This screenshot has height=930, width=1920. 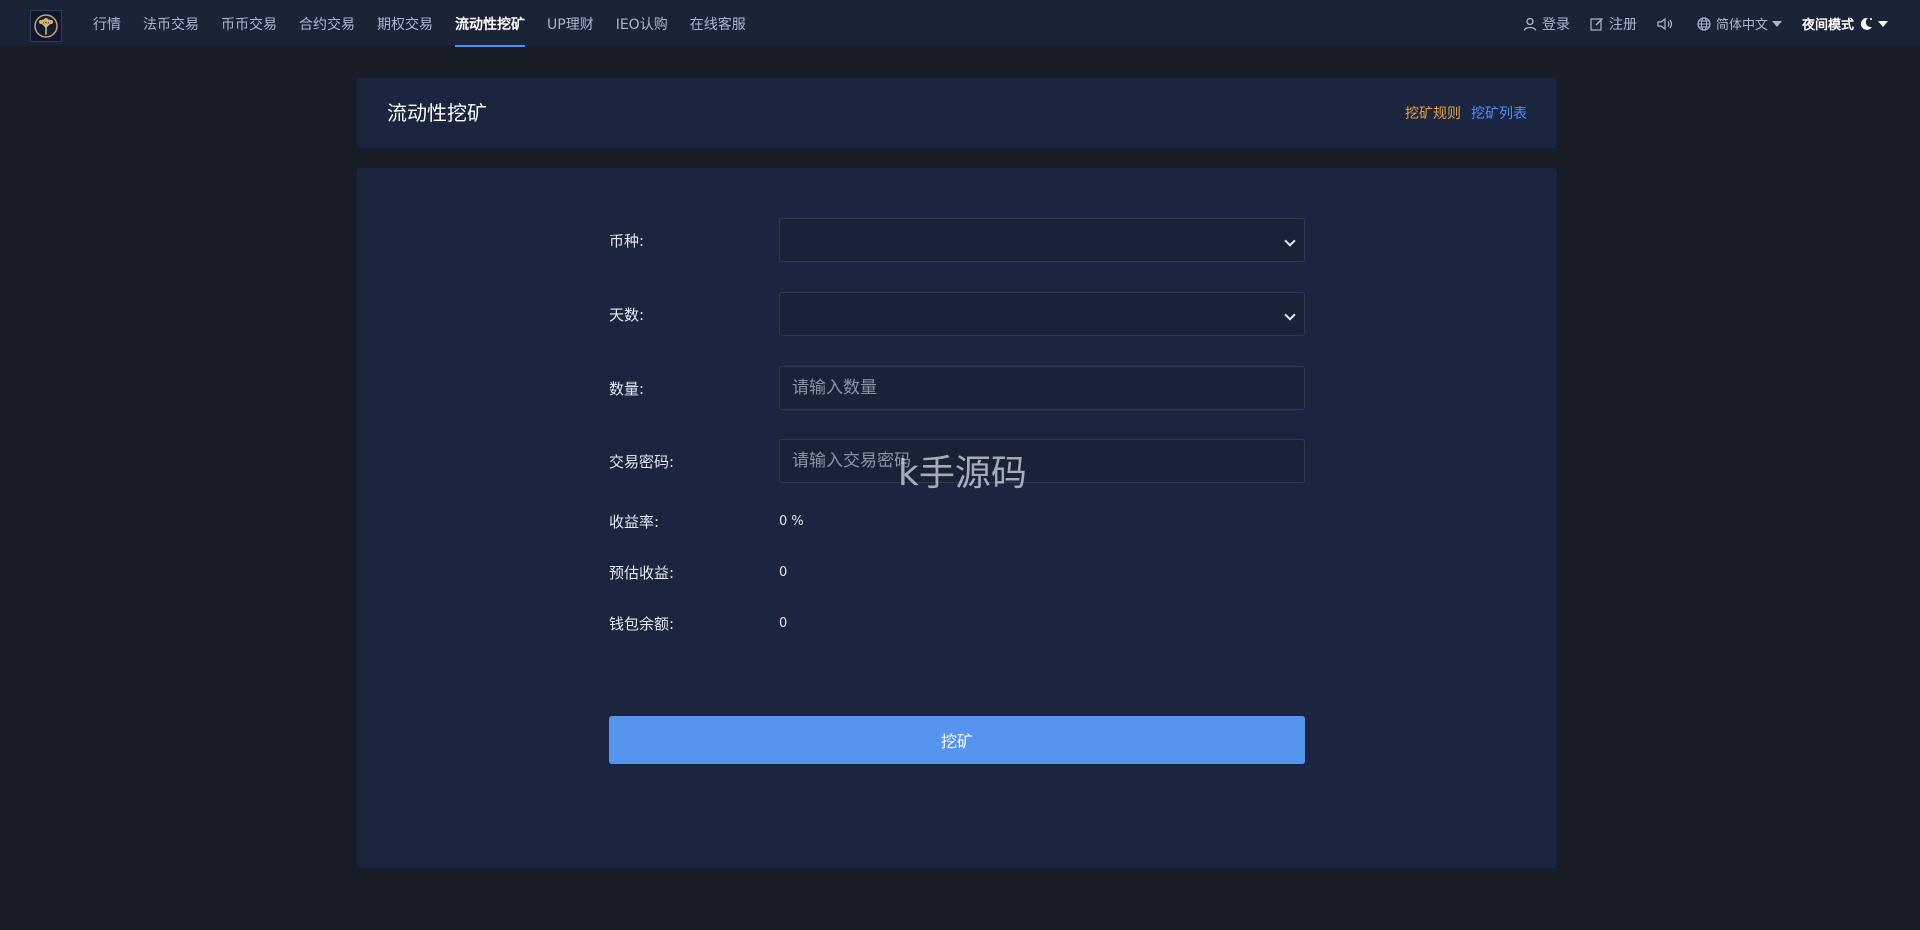 What do you see at coordinates (783, 623) in the screenshot?
I see `wallet-balance-value: 0` at bounding box center [783, 623].